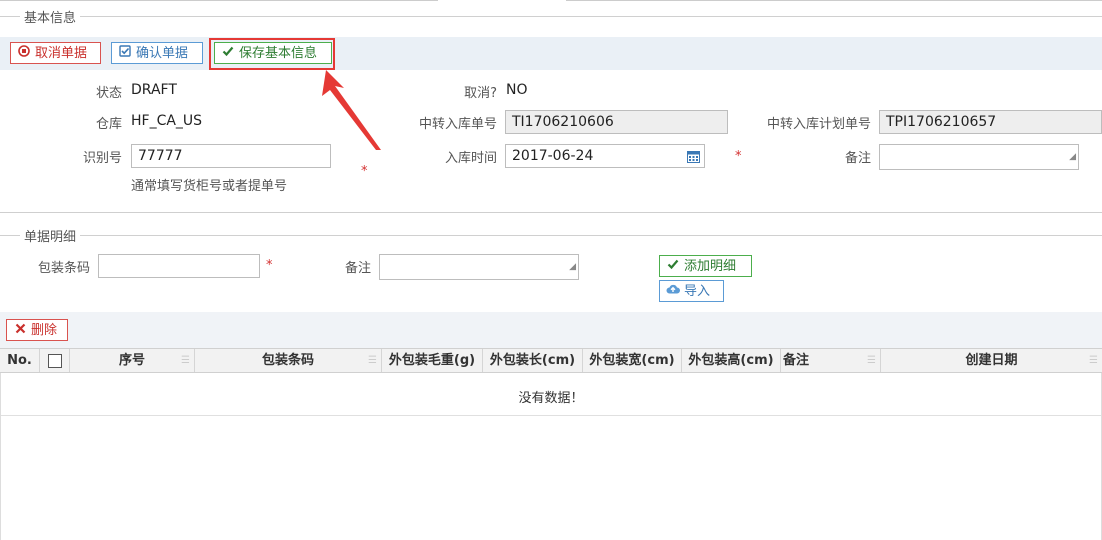 The image size is (1102, 540). I want to click on add-detail-label: 添加明细, so click(710, 266).